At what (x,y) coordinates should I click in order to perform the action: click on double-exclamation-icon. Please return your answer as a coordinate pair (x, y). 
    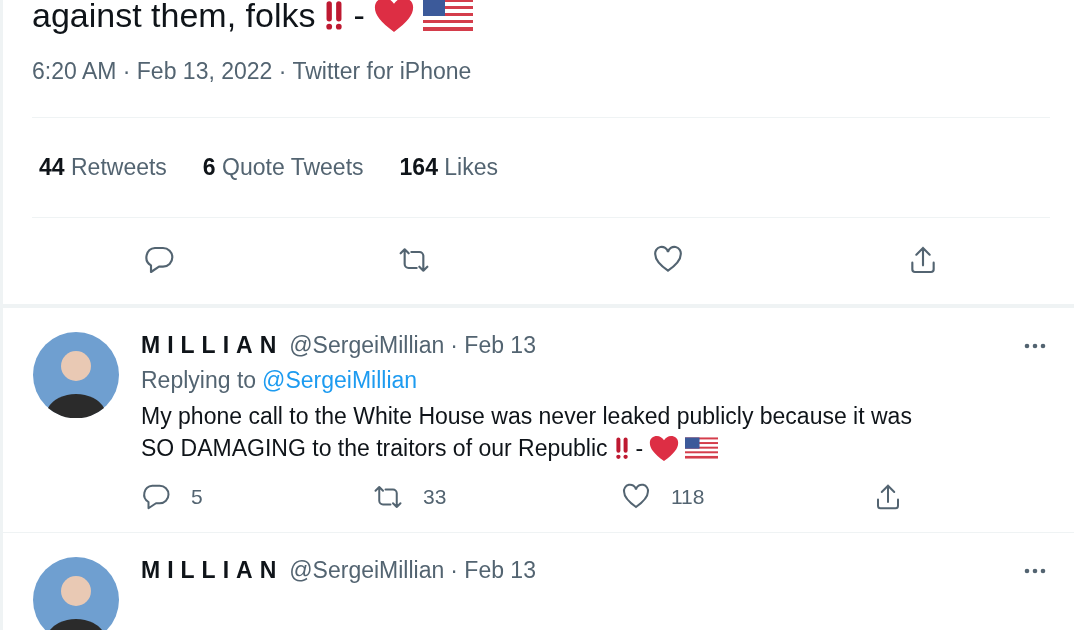
    Looking at the image, I should click on (621, 448).